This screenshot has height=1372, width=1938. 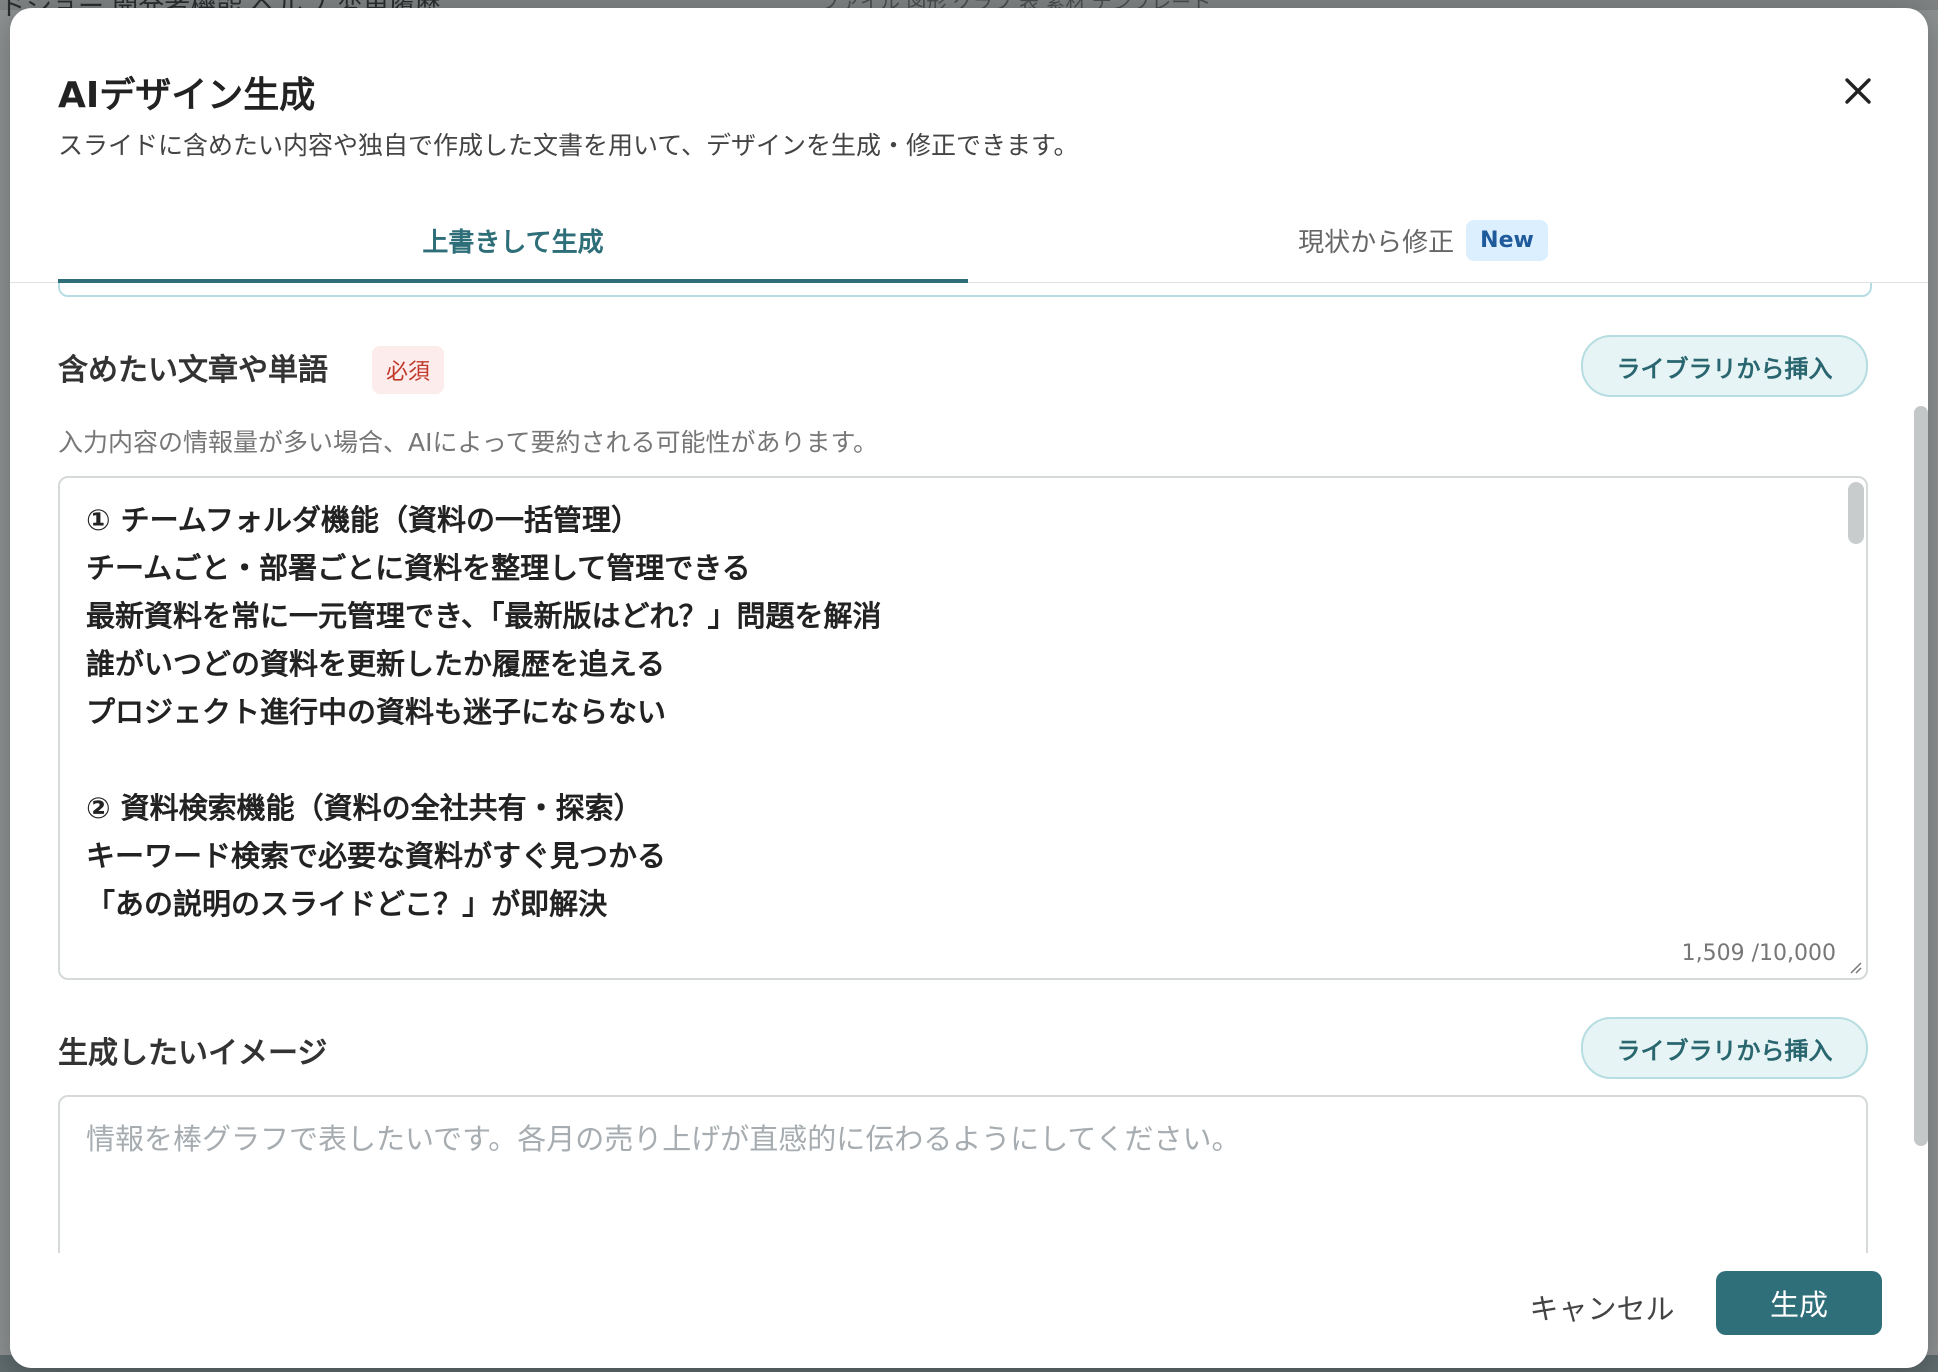 I want to click on content-section-label: 含めたい文章や単語, so click(x=193, y=370).